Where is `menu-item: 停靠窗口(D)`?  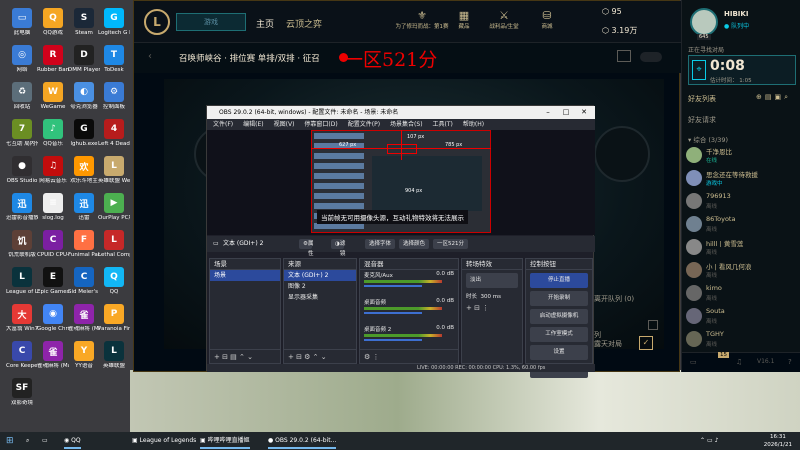 menu-item: 停靠窗口(D) is located at coordinates (320, 124).